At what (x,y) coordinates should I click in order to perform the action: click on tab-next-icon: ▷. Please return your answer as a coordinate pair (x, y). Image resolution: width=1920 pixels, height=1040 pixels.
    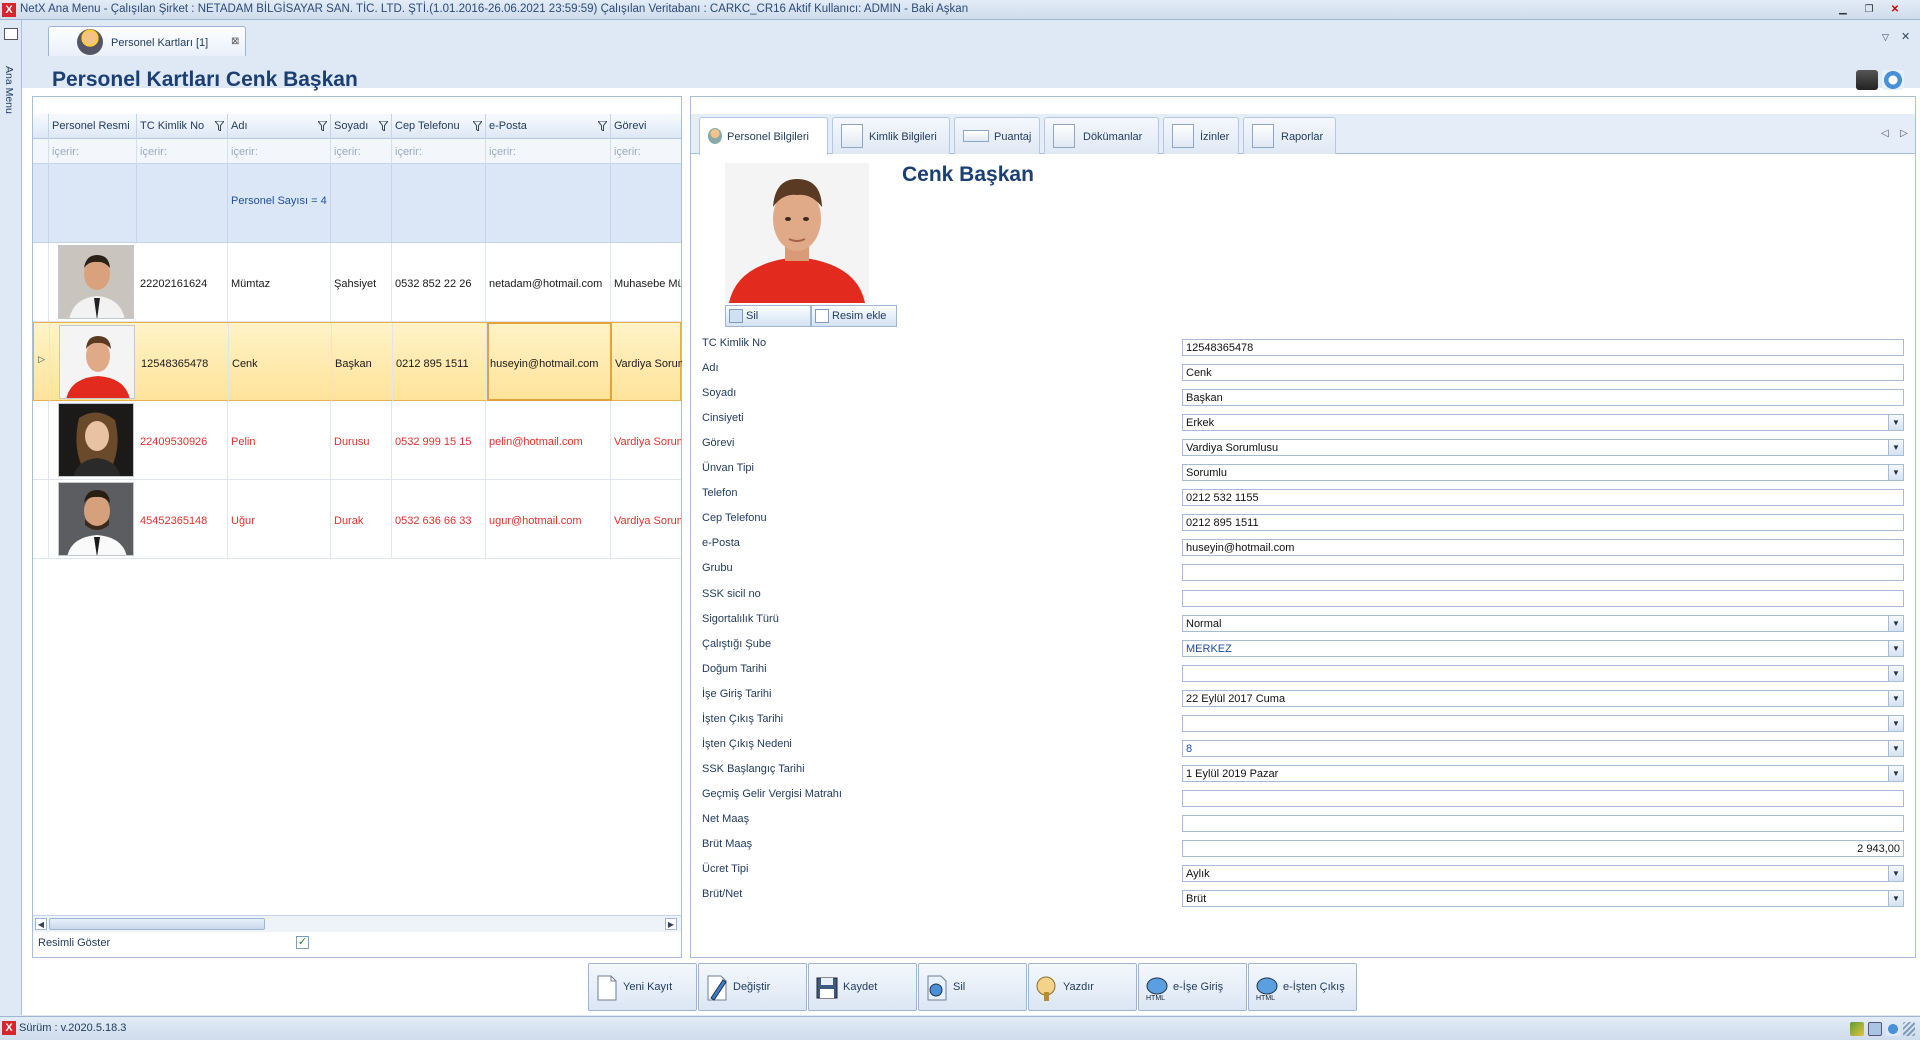
    Looking at the image, I should click on (1904, 133).